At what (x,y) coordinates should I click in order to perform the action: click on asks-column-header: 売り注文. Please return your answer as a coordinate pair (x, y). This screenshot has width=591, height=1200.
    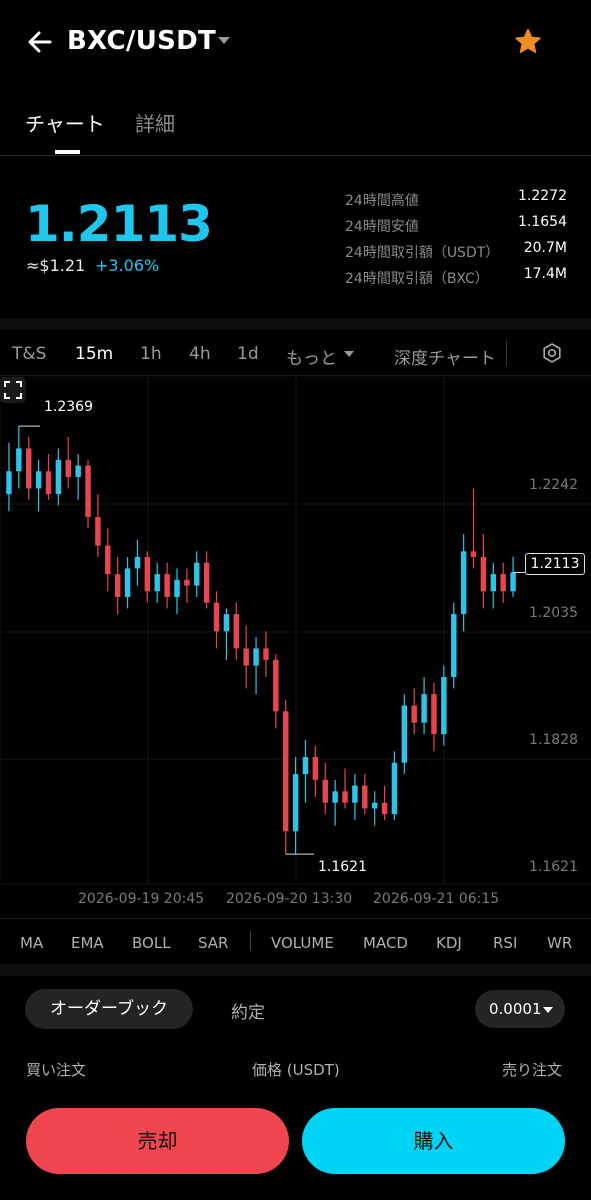
    Looking at the image, I should click on (532, 1070).